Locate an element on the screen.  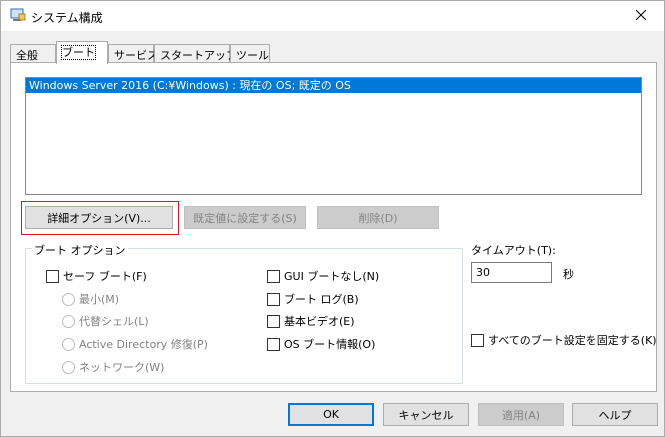
timeout-input is located at coordinates (511, 272).